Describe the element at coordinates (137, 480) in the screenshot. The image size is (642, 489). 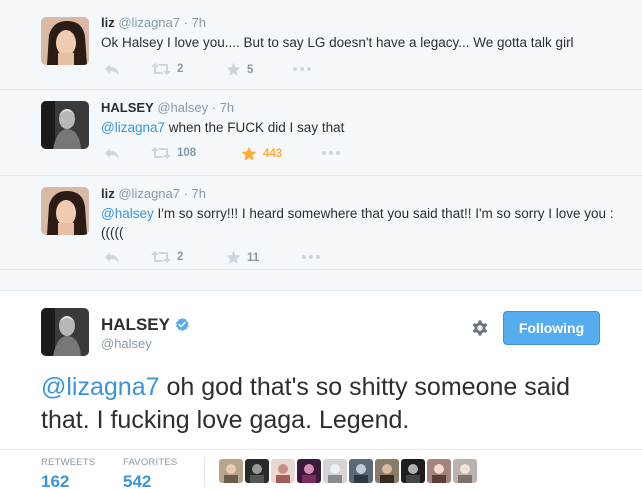
I see `favorites-count: 542` at that location.